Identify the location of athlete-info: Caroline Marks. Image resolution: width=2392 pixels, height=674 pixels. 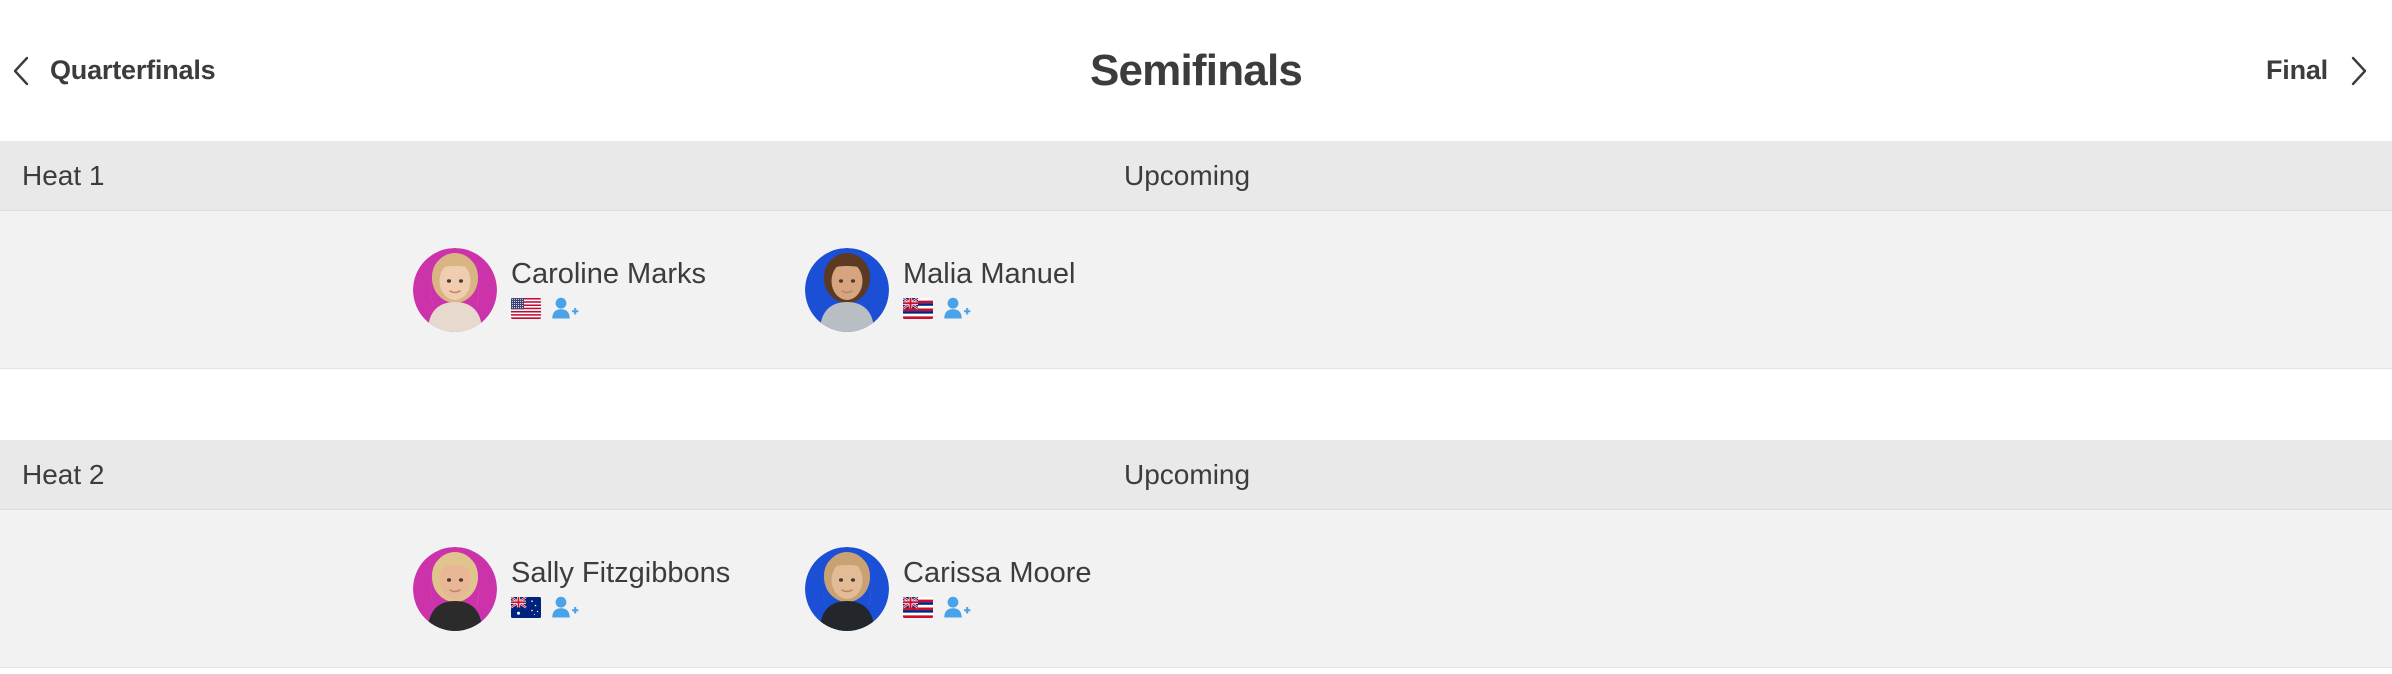
(608, 289).